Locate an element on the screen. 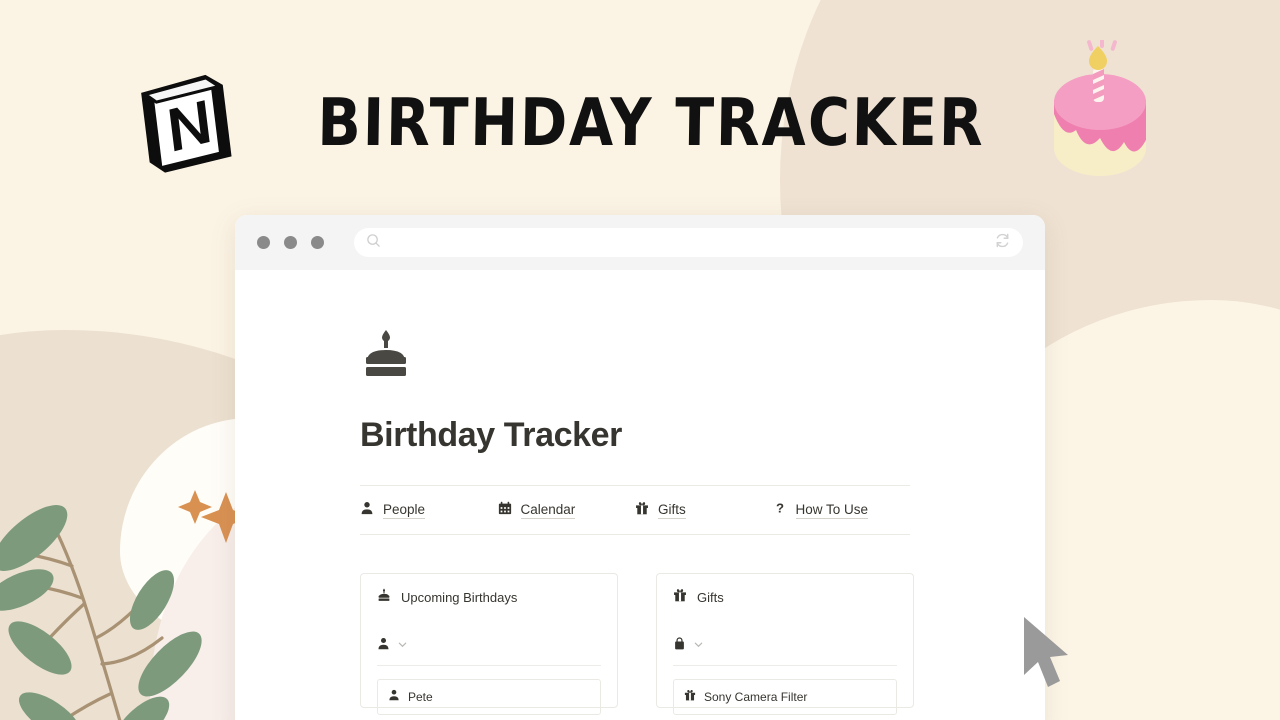  list-item: Pete is located at coordinates (489, 697).